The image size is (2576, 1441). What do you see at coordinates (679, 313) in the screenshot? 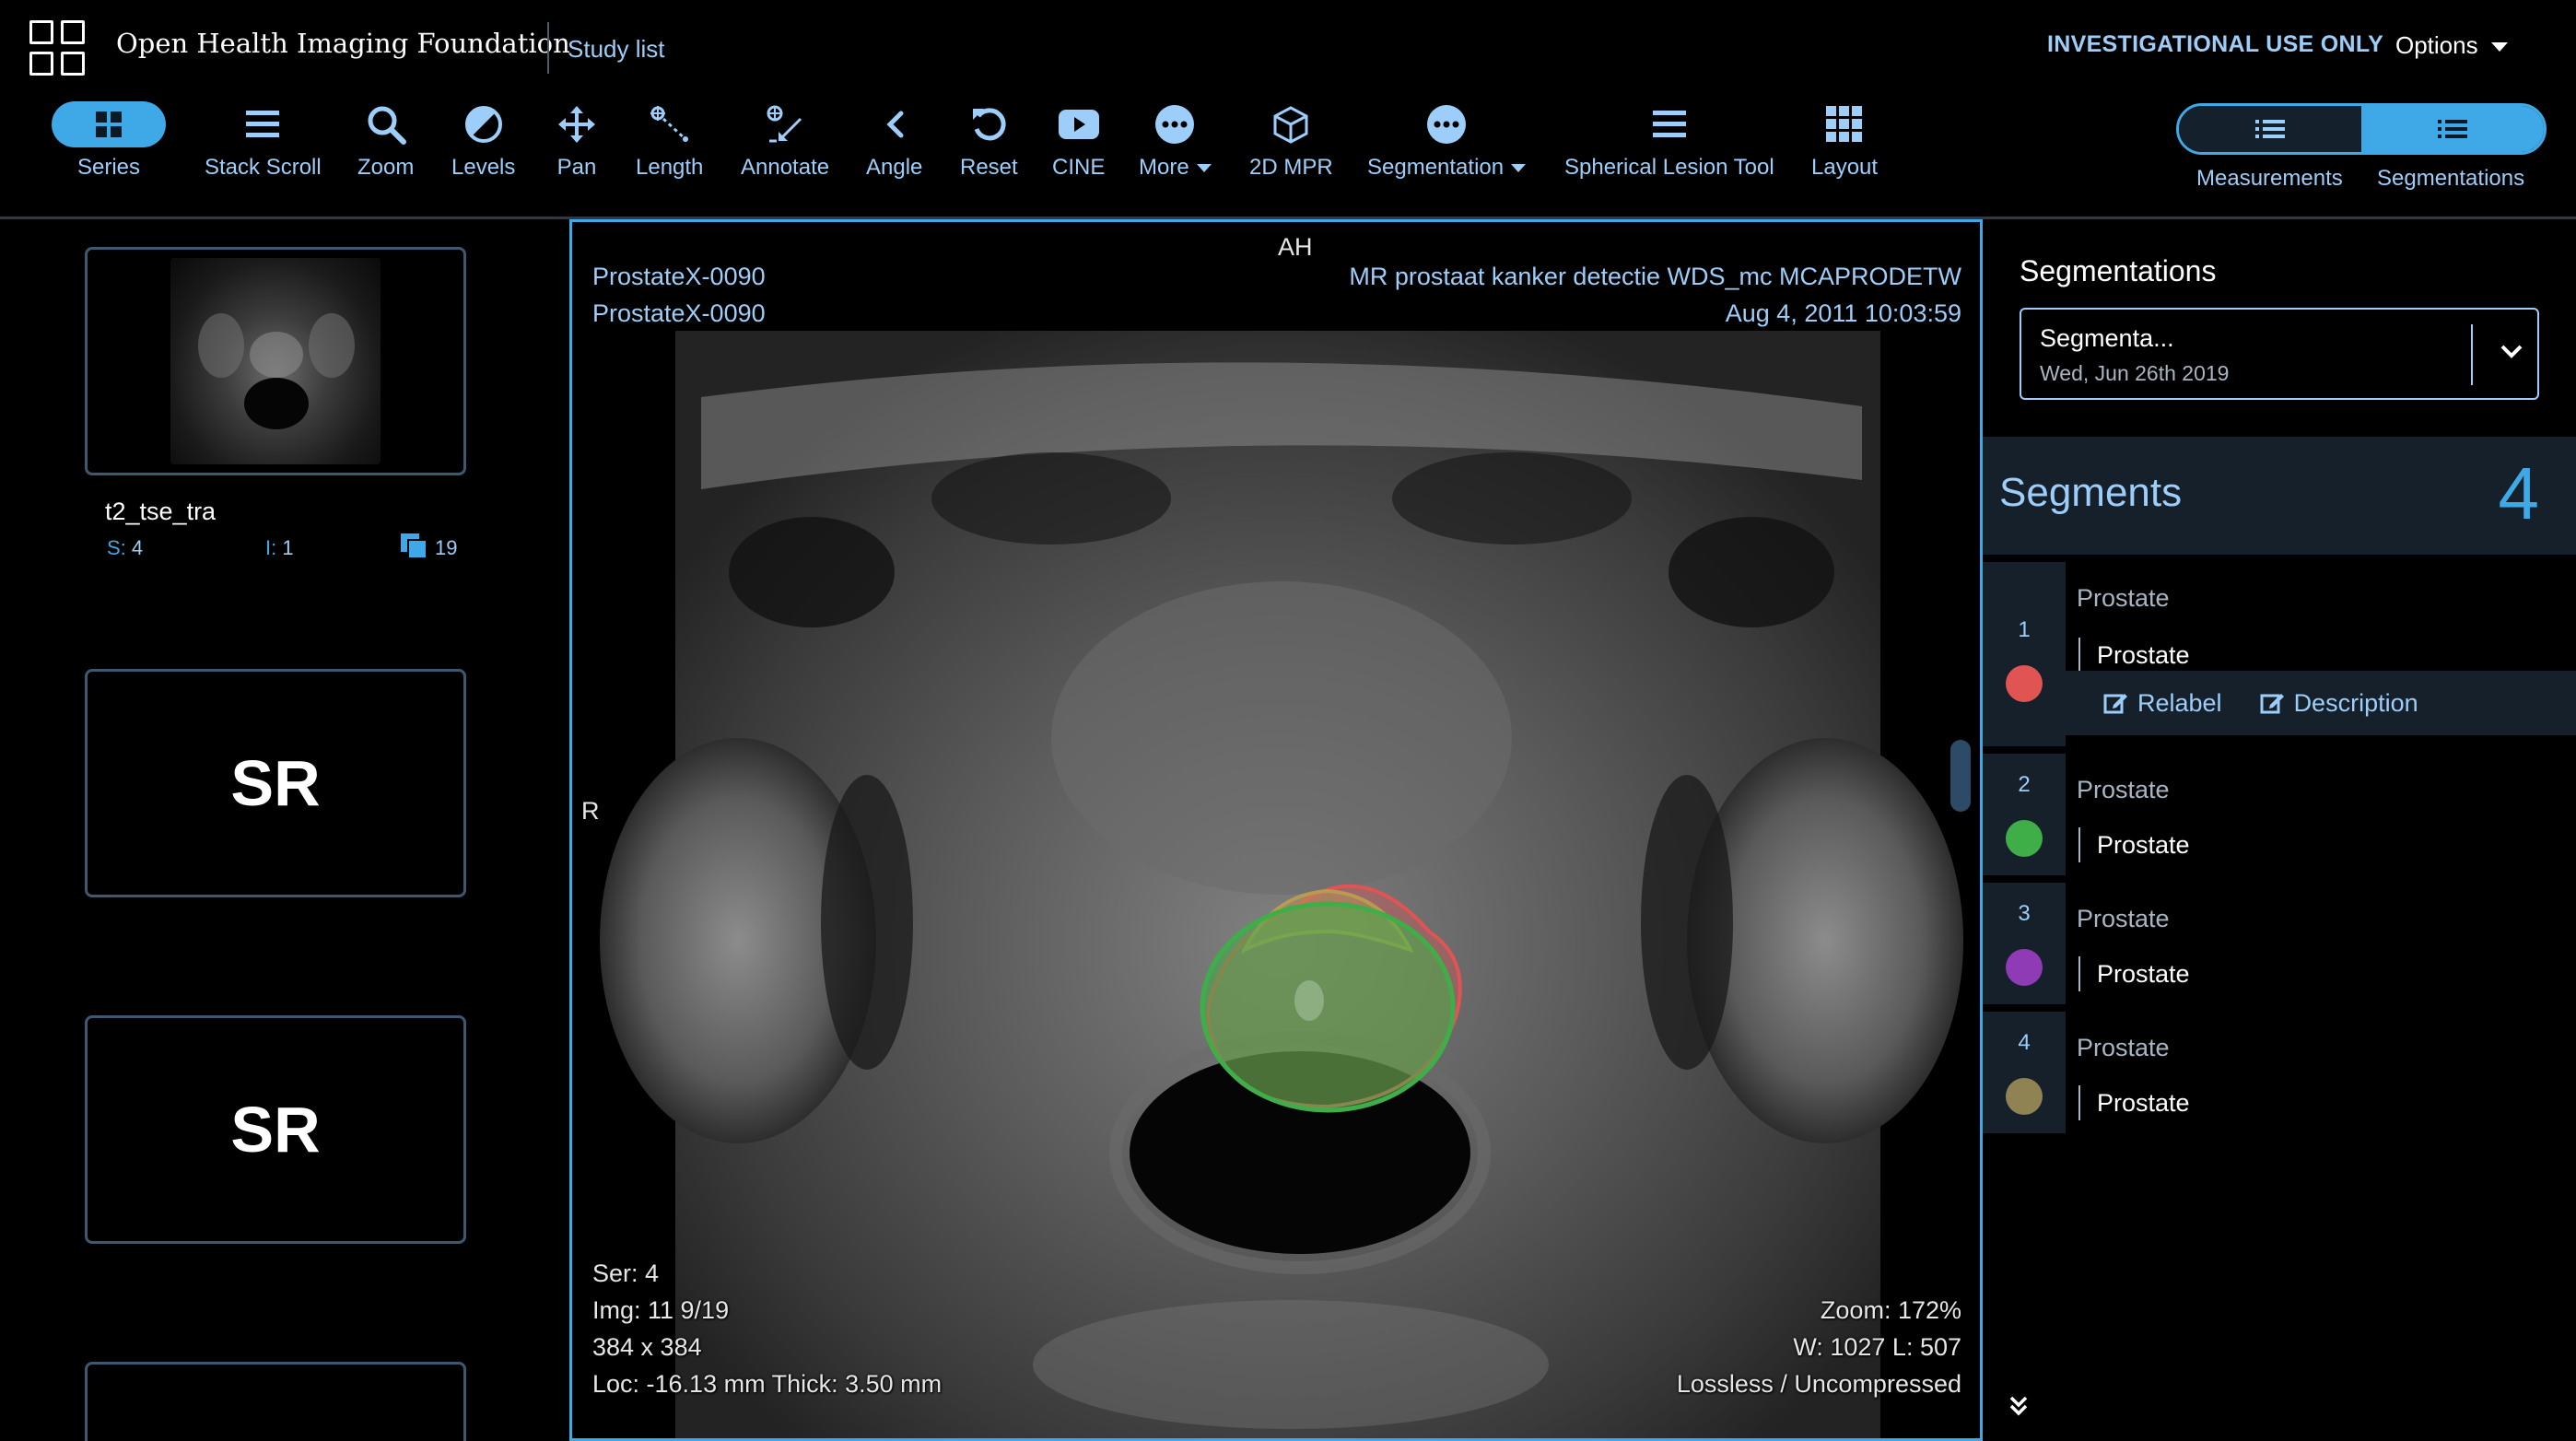
I see `patient-id: ProstateX-0090` at bounding box center [679, 313].